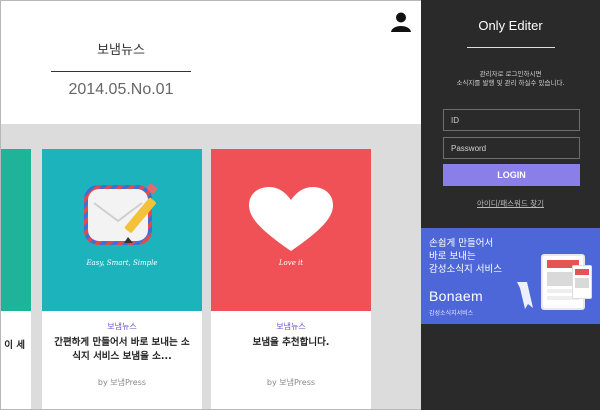  I want to click on id-input, so click(511, 120).